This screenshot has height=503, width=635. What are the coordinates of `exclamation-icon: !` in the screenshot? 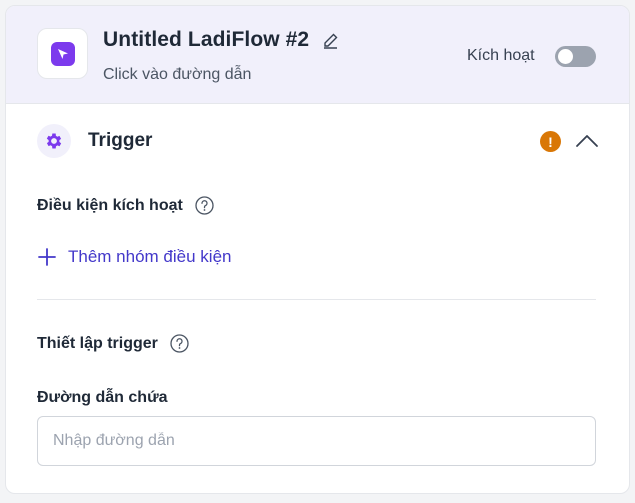 It's located at (550, 141).